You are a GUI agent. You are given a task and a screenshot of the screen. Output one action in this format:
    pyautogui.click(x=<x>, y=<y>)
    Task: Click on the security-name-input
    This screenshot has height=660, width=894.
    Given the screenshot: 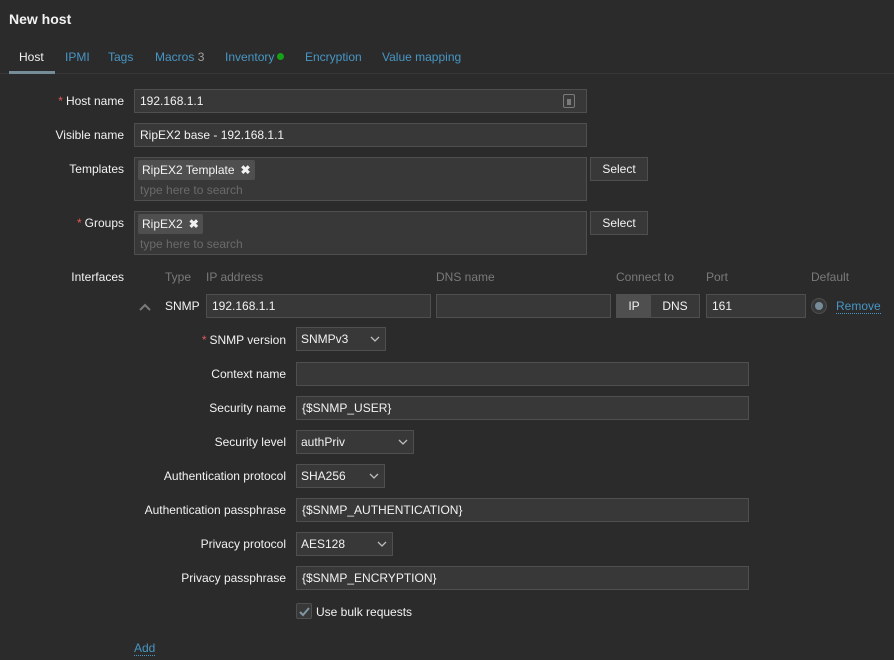 What is the action you would take?
    pyautogui.click(x=522, y=408)
    